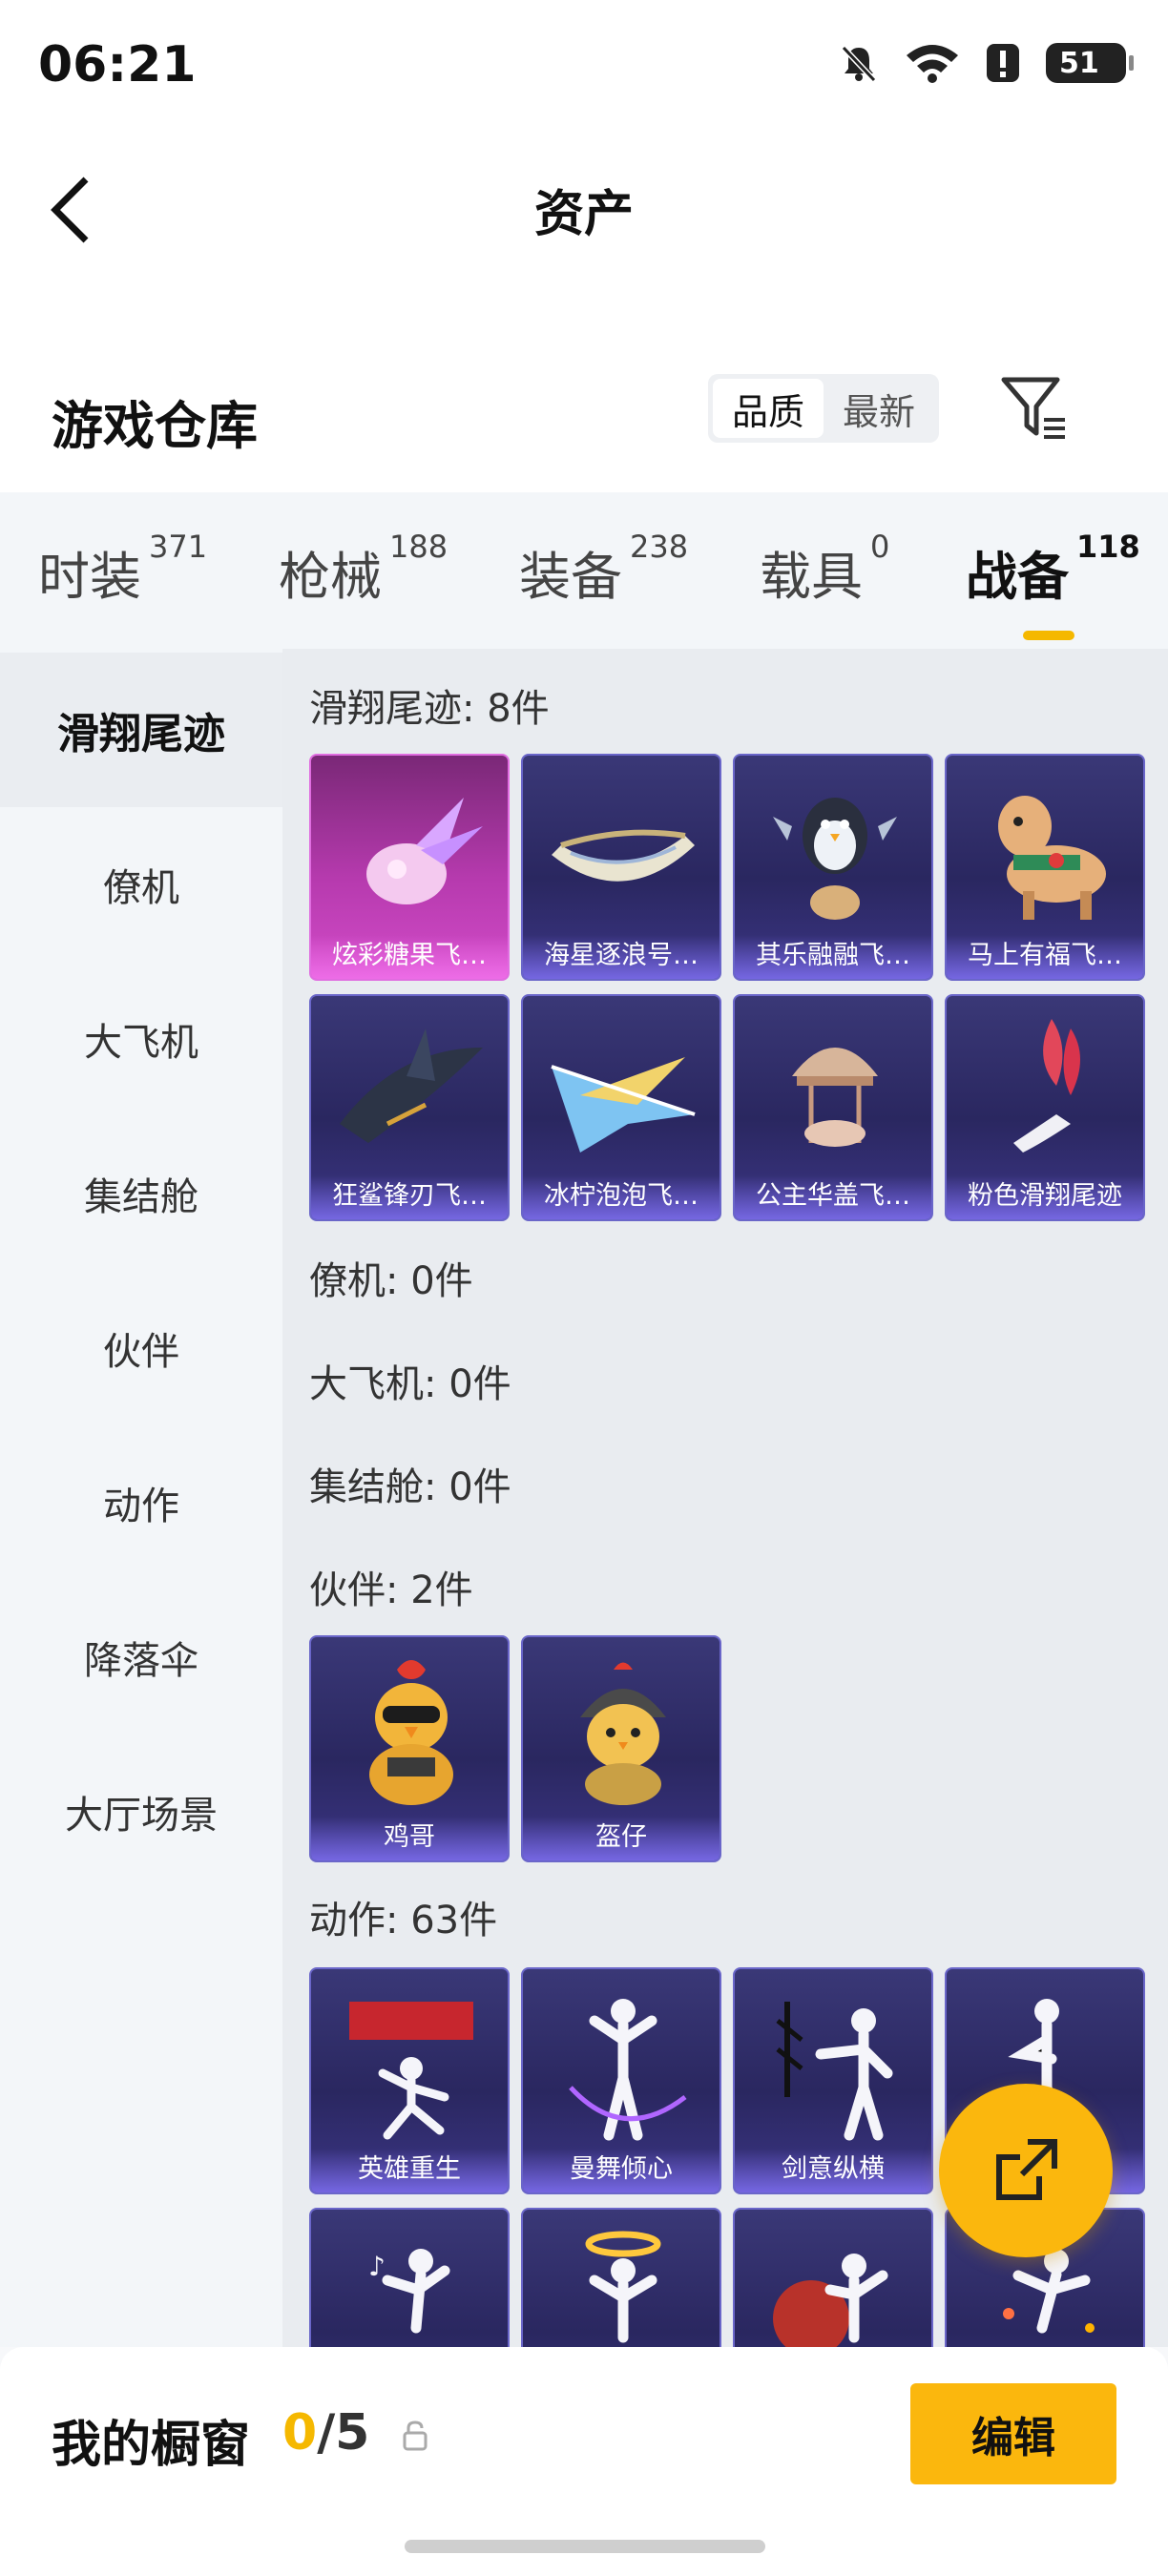 The image size is (1168, 2576). I want to click on sidebar-item-wingman: 僚机, so click(141, 884).